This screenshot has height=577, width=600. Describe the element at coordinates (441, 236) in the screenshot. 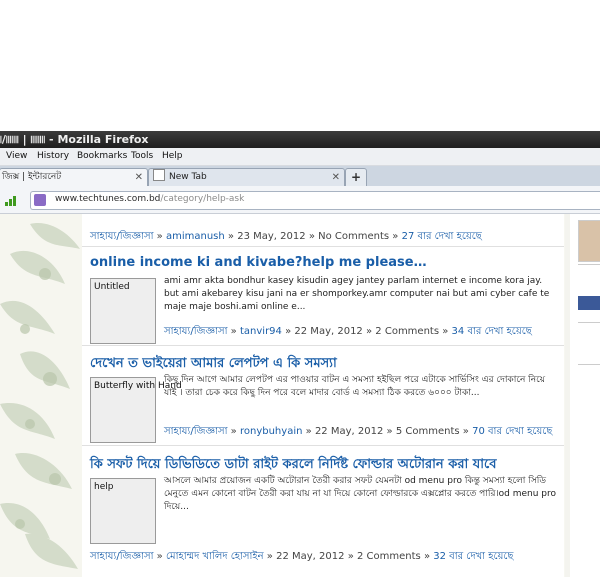

I see `view-count: 27 বার দেখা হয়েছে` at that location.